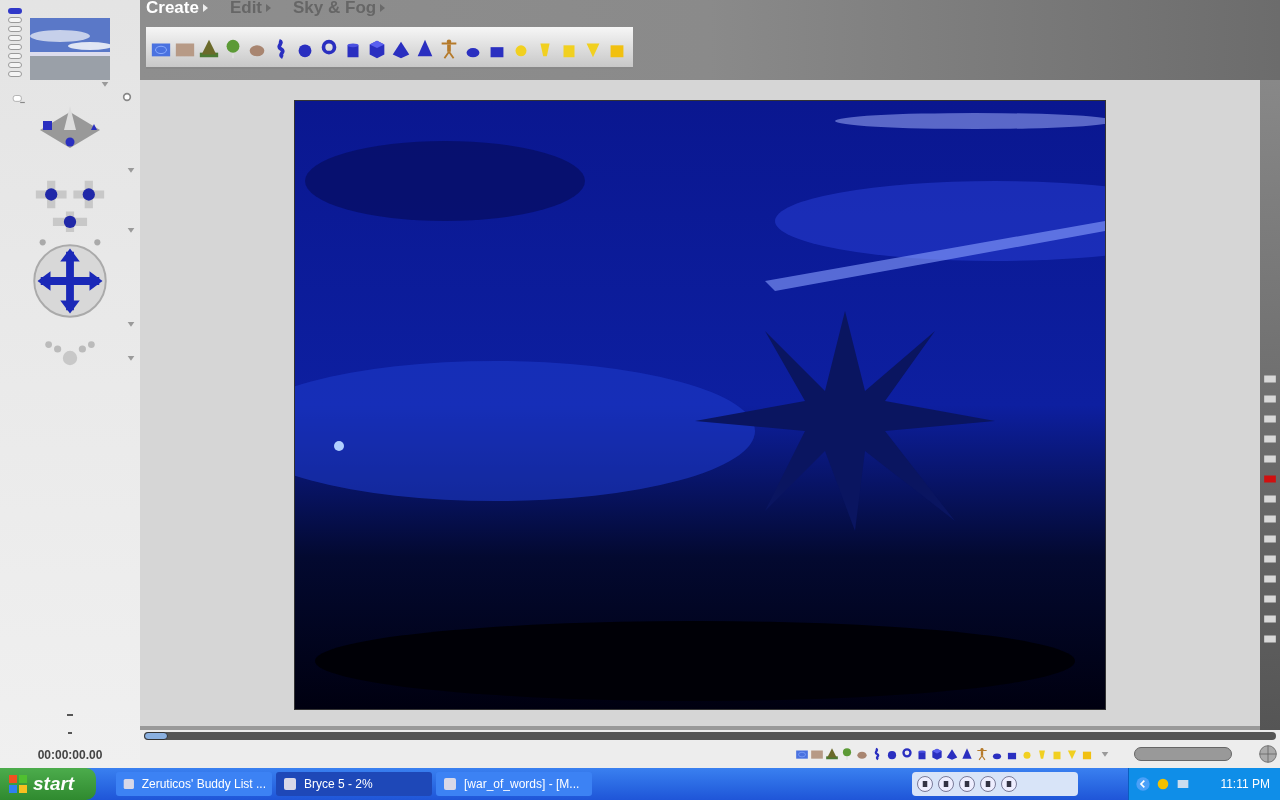  Describe the element at coordinates (1143, 784) in the screenshot. I see `chevron-icon` at that location.